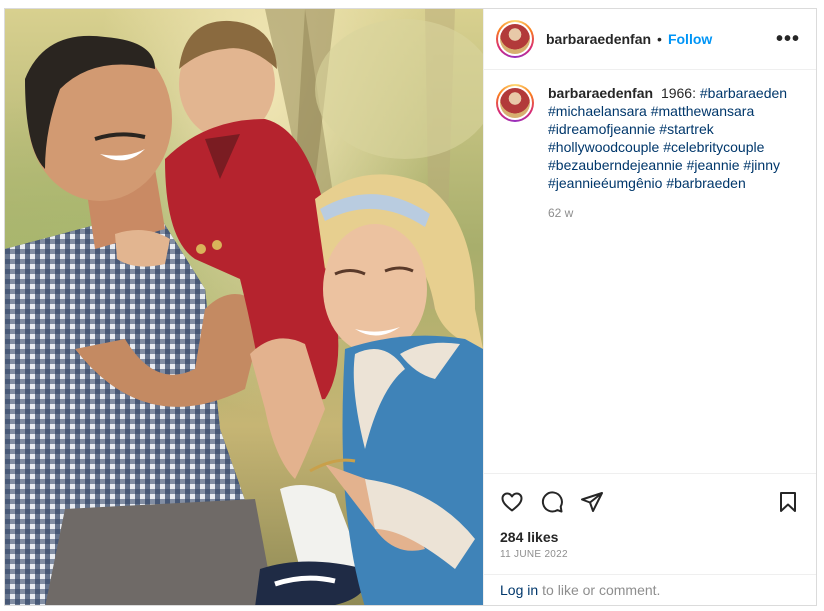 The width and height of the screenshot is (824, 611). What do you see at coordinates (686, 129) in the screenshot?
I see `hashtag-link: #startrek` at bounding box center [686, 129].